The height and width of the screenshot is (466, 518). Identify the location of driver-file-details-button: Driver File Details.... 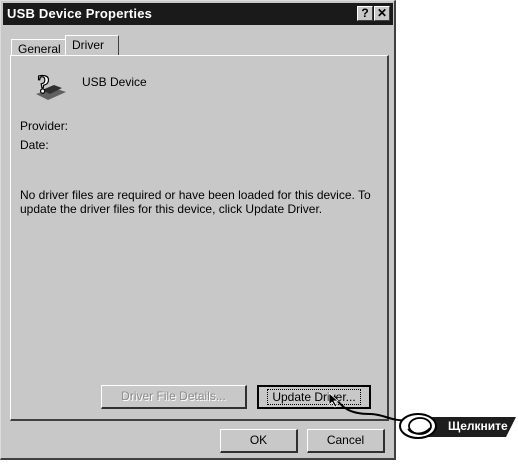
(174, 397).